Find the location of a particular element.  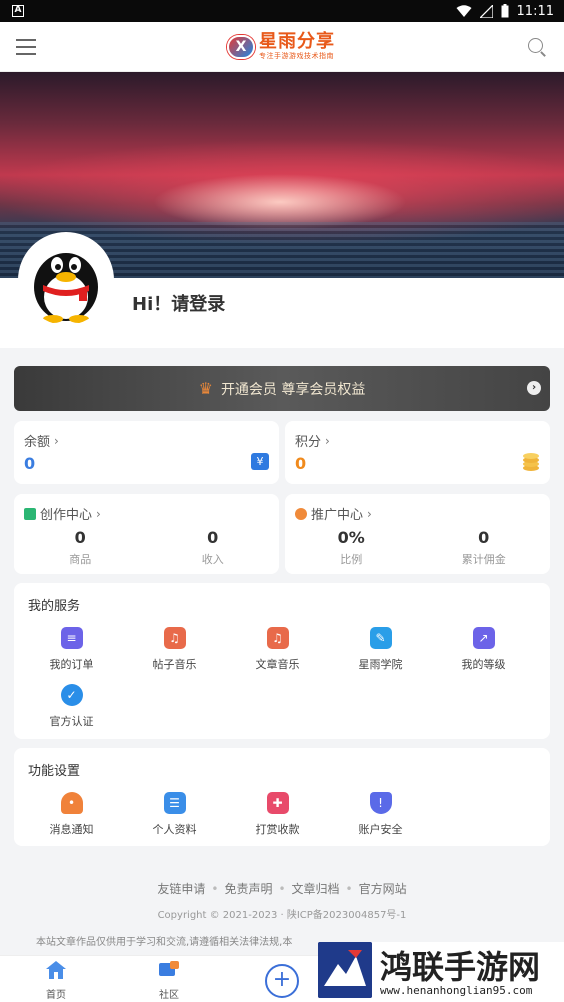

login-prompt: Hi！请登录 is located at coordinates (178, 303).